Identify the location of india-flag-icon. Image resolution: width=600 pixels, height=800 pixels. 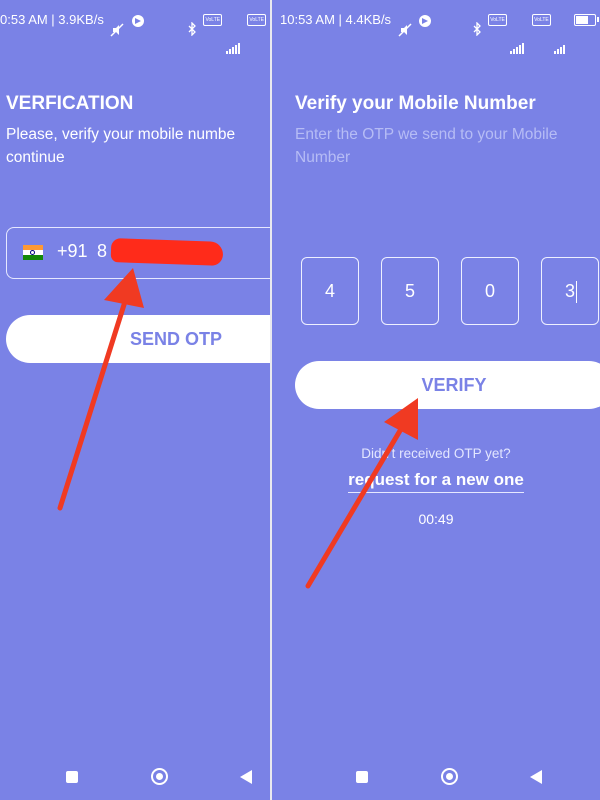
(33, 252).